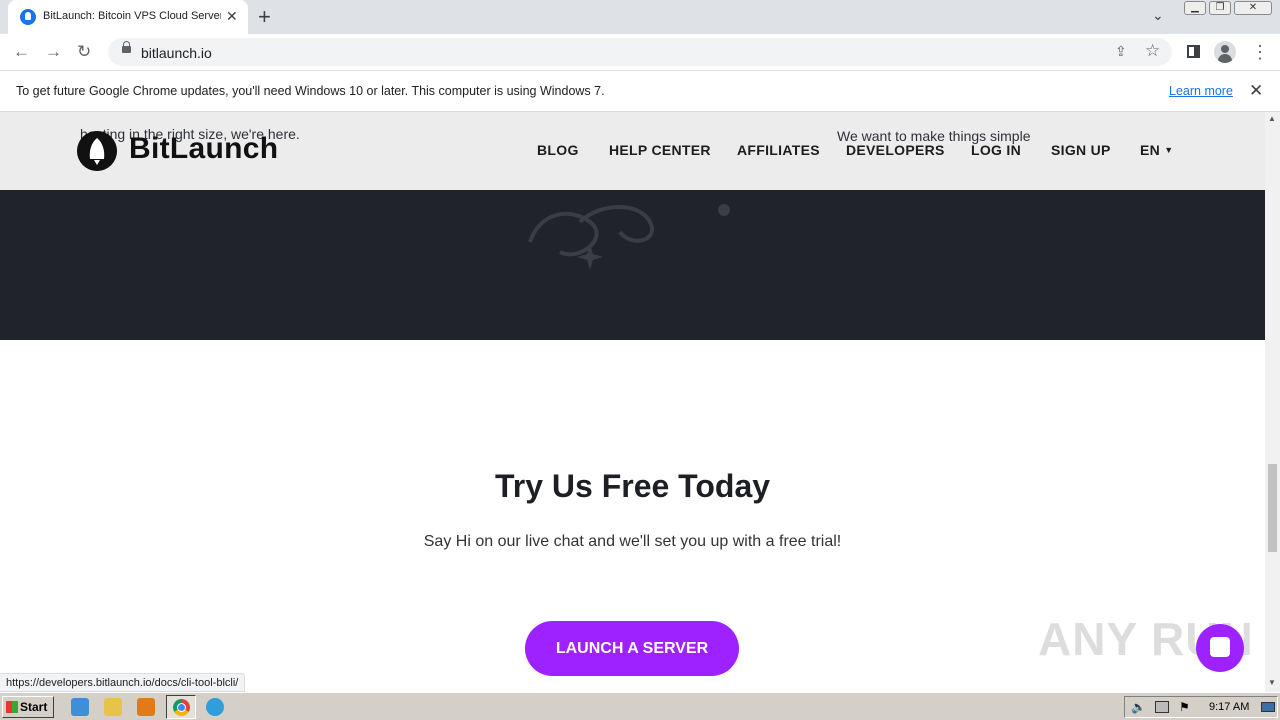 Image resolution: width=1280 pixels, height=720 pixels. Describe the element at coordinates (632, 648) in the screenshot. I see `launch-server-button: LAUNCH A SERVER` at that location.